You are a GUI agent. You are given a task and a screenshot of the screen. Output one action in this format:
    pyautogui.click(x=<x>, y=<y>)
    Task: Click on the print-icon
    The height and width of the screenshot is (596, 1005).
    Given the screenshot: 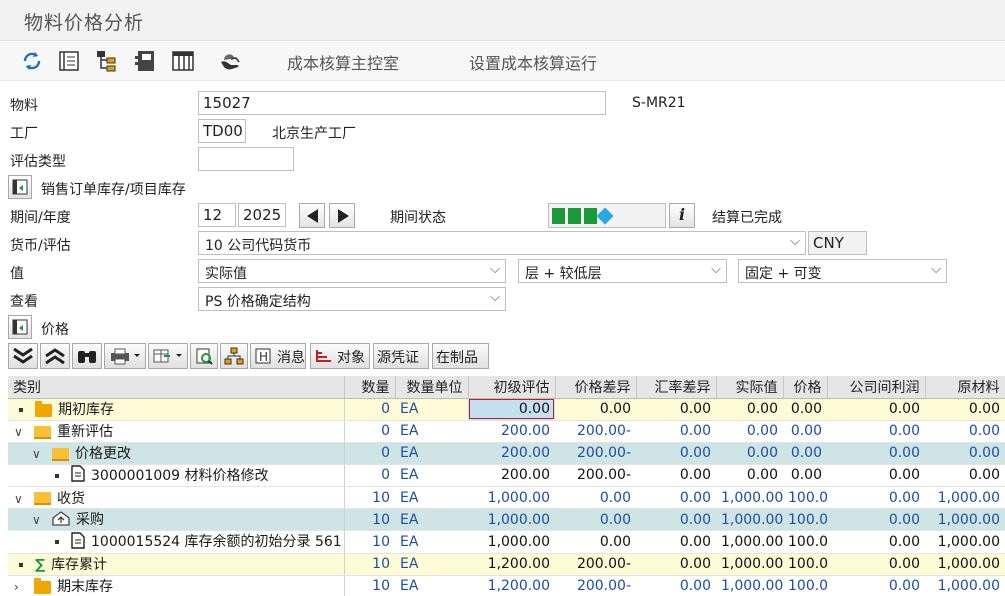 What is the action you would take?
    pyautogui.click(x=125, y=356)
    